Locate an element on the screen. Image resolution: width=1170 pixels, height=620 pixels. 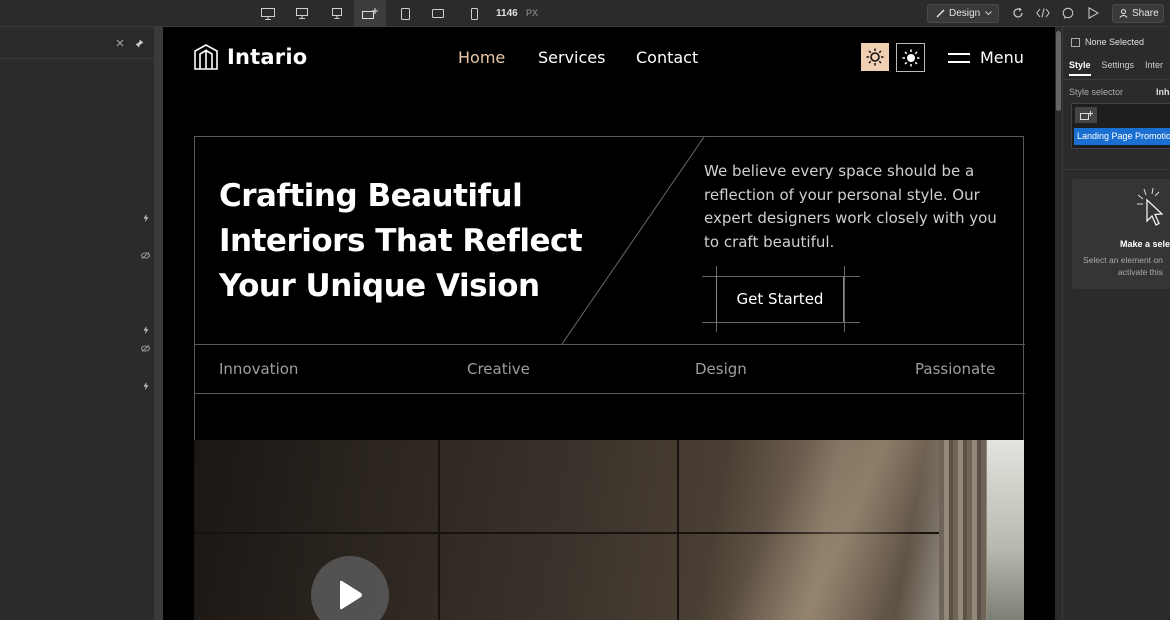
chevron-down-icon is located at coordinates (988, 13).